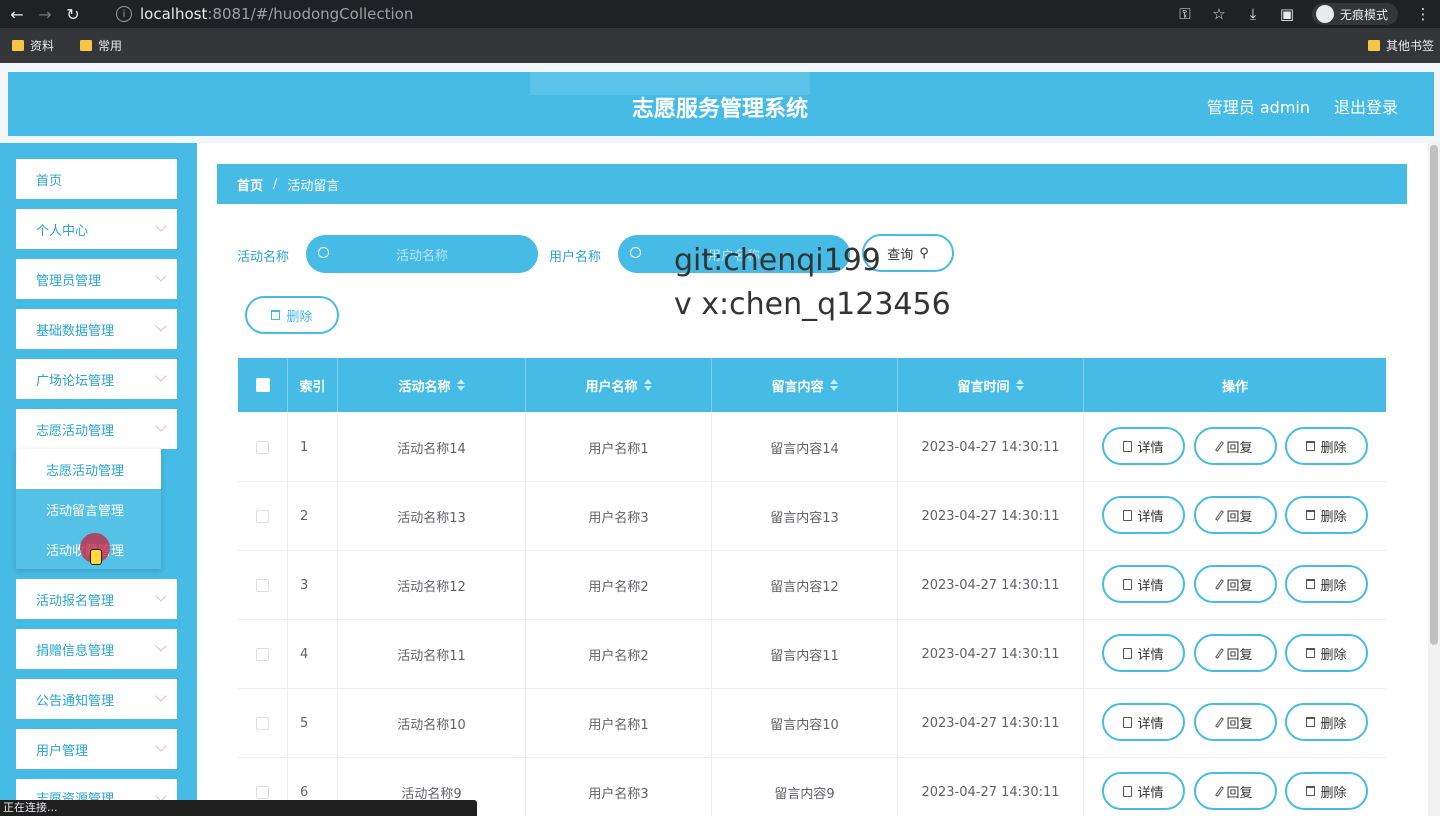 The width and height of the screenshot is (1440, 816). Describe the element at coordinates (96, 699) in the screenshot. I see `sidebar-item-notices: 公告通知管理` at that location.